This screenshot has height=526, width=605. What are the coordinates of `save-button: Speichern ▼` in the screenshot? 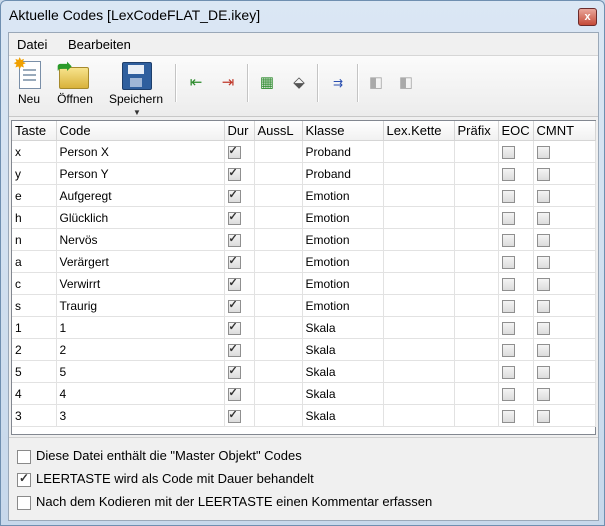 It's located at (136, 87).